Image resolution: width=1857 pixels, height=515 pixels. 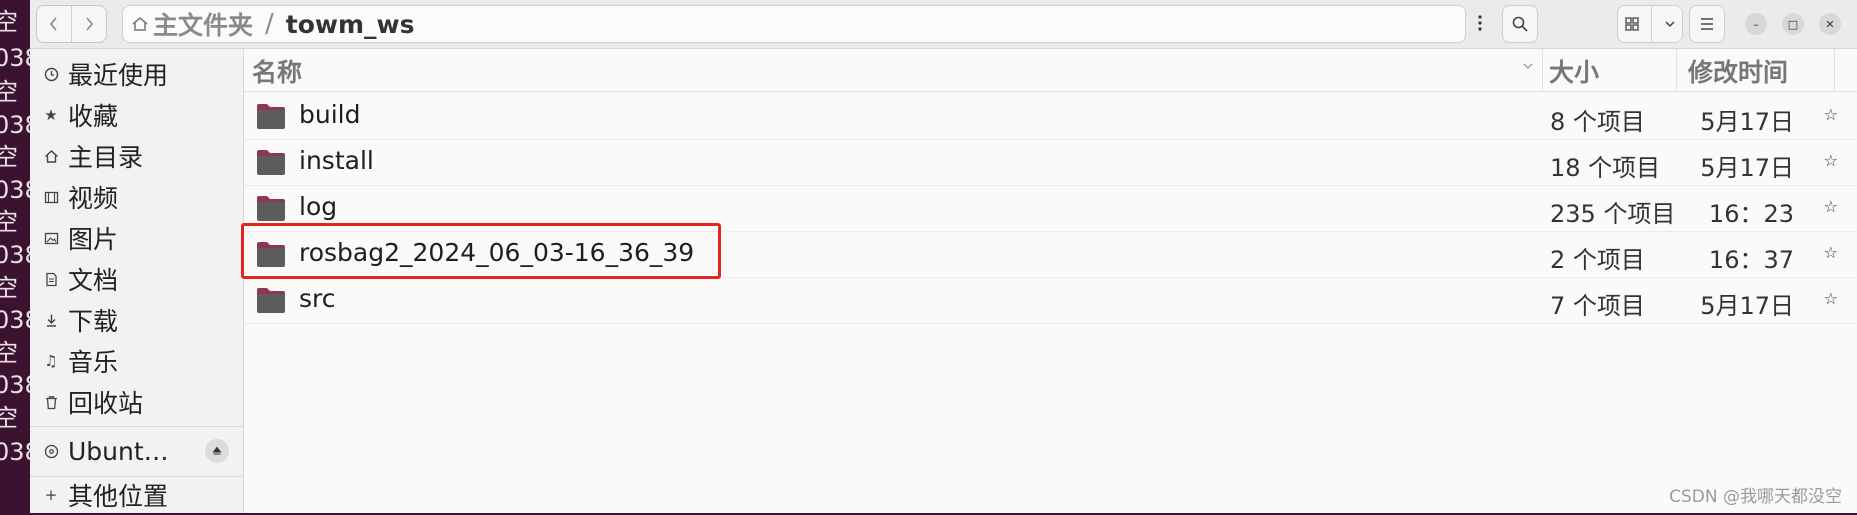 I want to click on sidebar-item-label: 回收站, so click(x=106, y=403).